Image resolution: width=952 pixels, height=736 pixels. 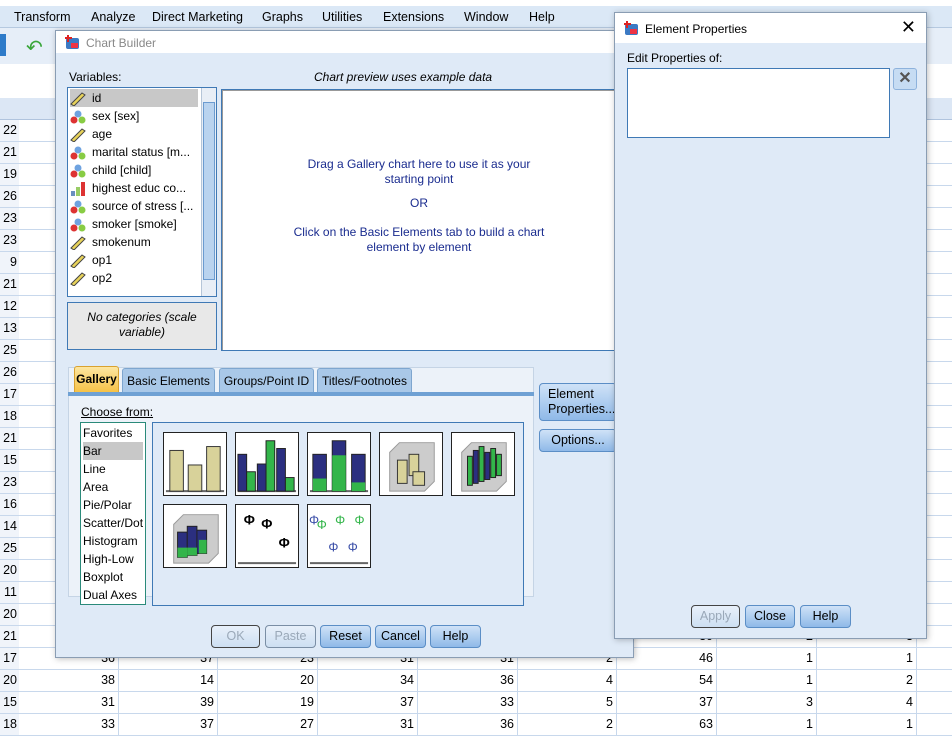 What do you see at coordinates (113, 577) in the screenshot?
I see `chart-type-item: Boxplot` at bounding box center [113, 577].